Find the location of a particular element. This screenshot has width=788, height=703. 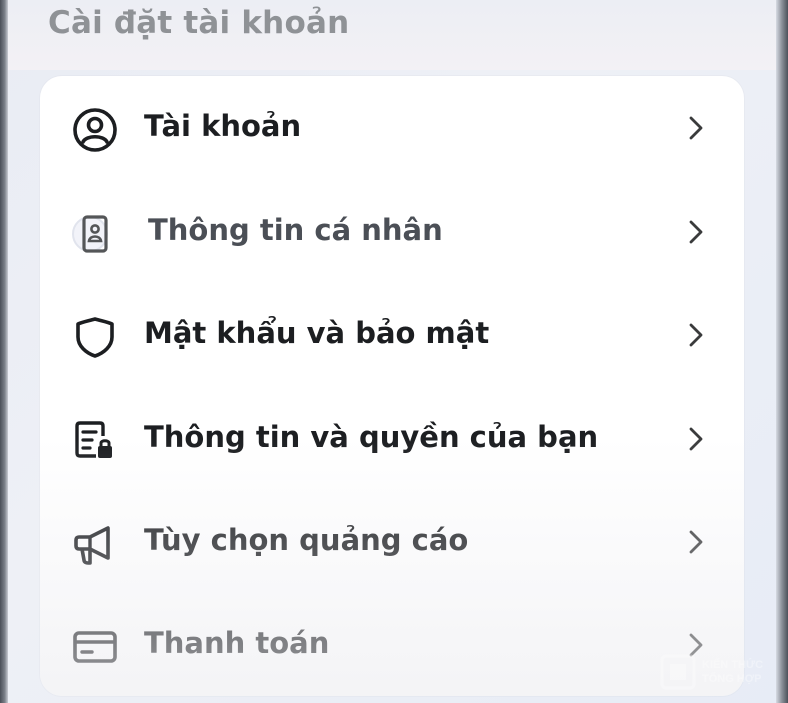

account-circle-icon is located at coordinates (95, 130).